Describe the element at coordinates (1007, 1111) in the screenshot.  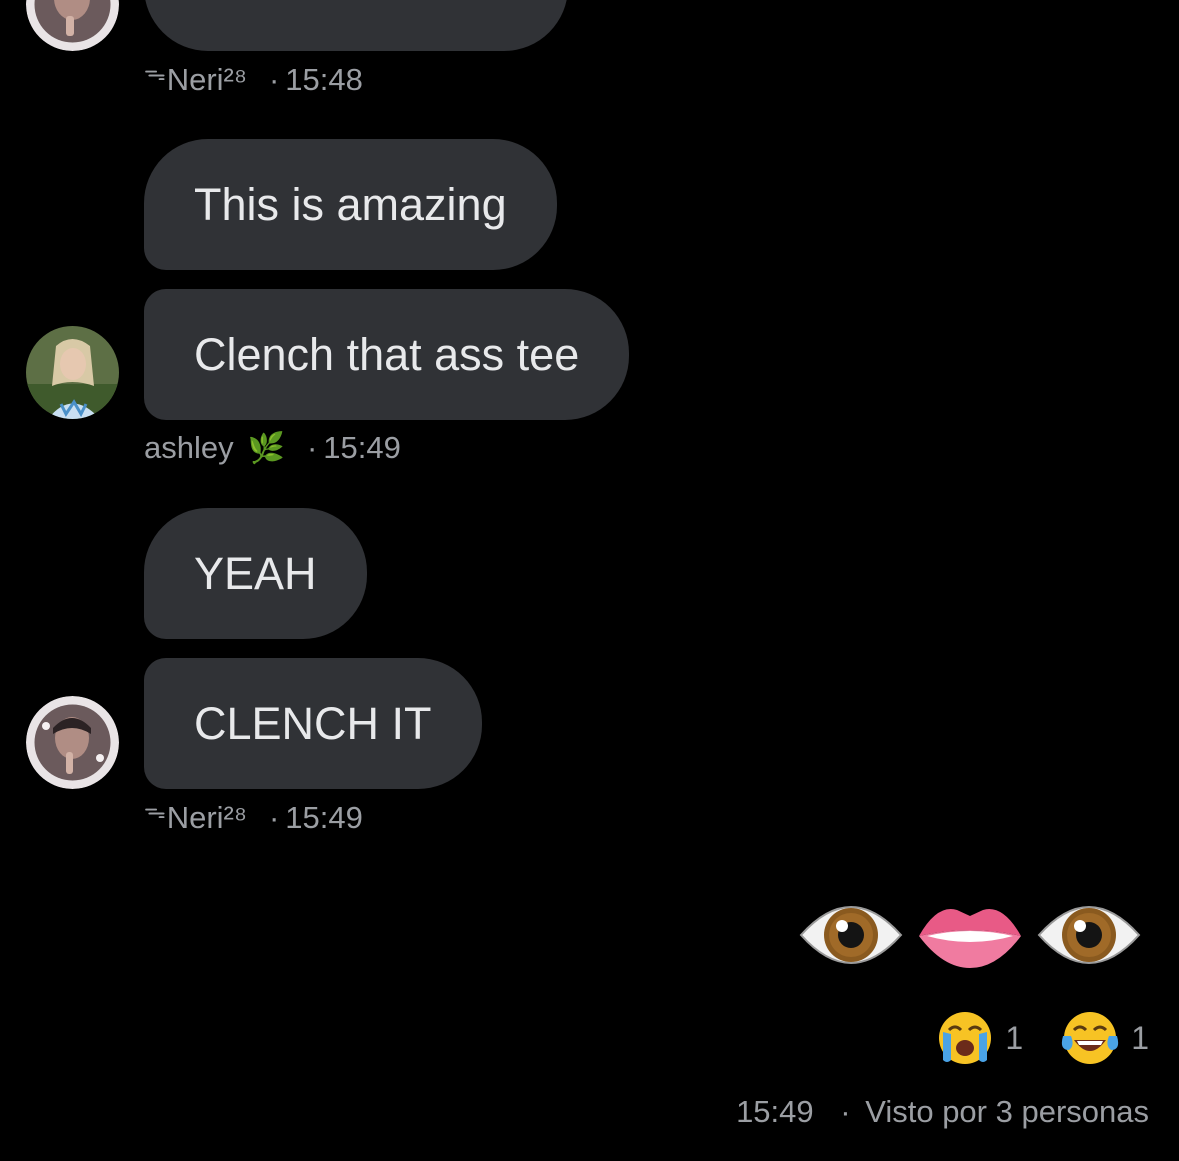
I see `seen-by-text: Visto por 3 personas` at that location.